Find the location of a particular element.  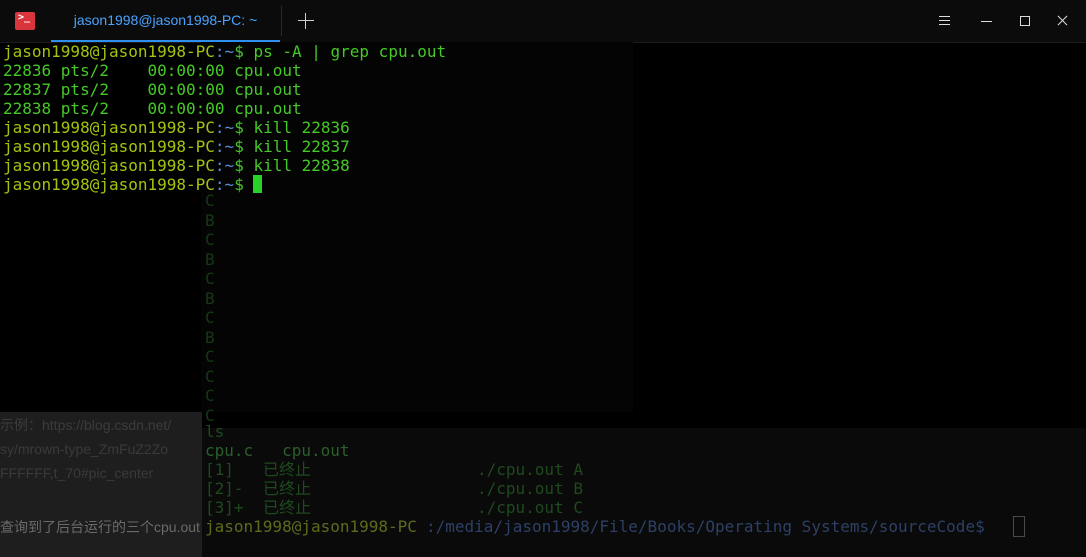

job-command: ./cpu.out B is located at coordinates (530, 488).